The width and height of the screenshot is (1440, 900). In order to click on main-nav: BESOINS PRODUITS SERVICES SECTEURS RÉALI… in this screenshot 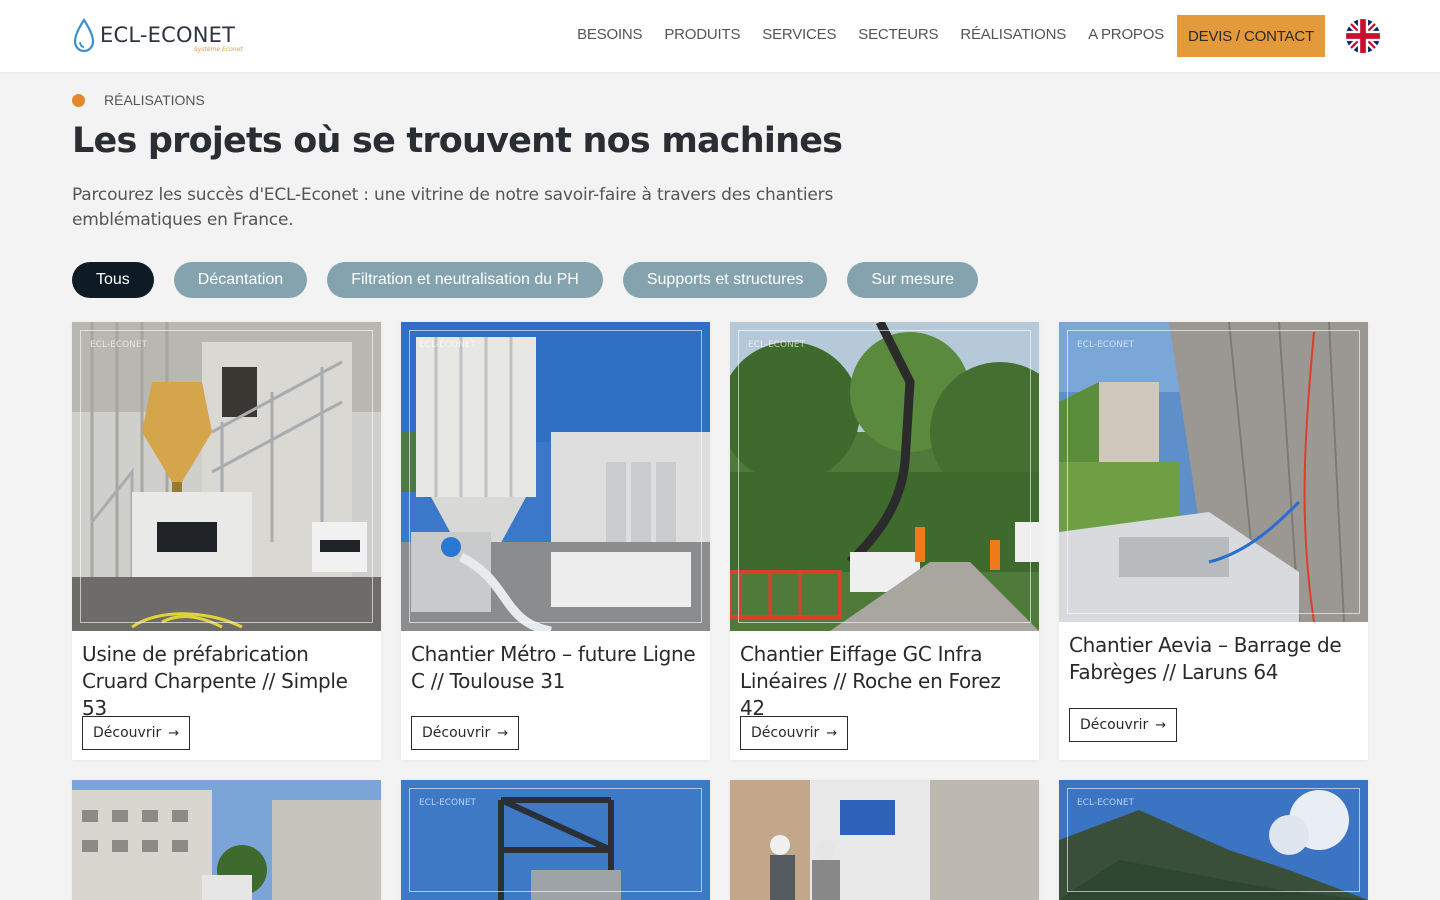, I will do `click(870, 34)`.